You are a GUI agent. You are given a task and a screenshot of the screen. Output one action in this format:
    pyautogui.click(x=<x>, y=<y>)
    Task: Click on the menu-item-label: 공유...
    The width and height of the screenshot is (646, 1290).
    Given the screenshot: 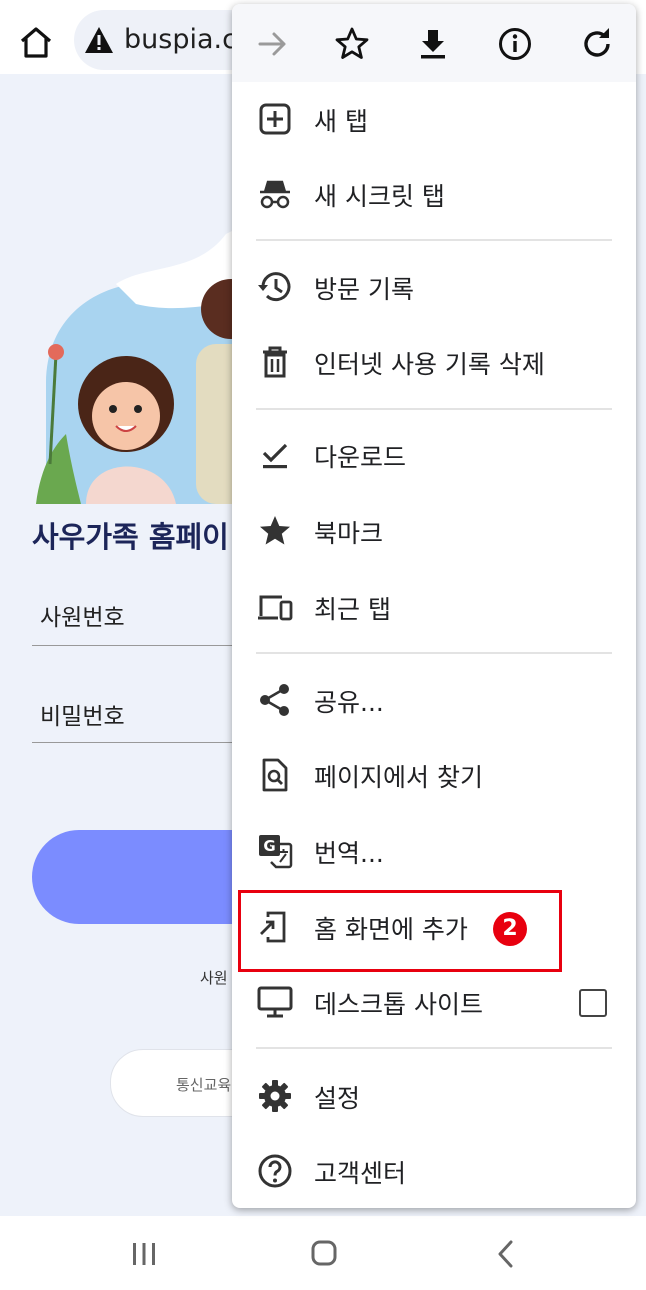 What is the action you would take?
    pyautogui.click(x=349, y=702)
    